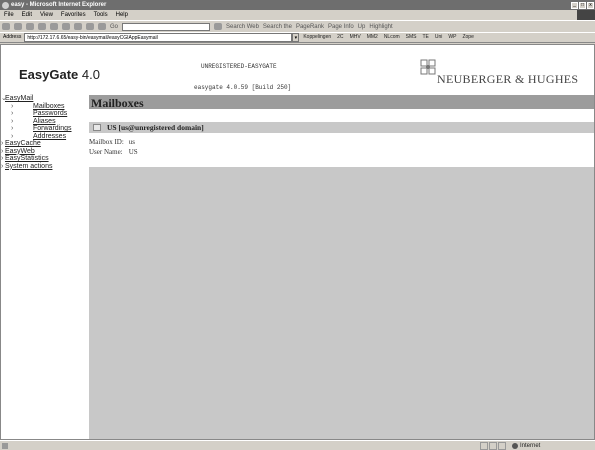  What do you see at coordinates (411, 37) in the screenshot?
I see `link-sms: SMS` at bounding box center [411, 37].